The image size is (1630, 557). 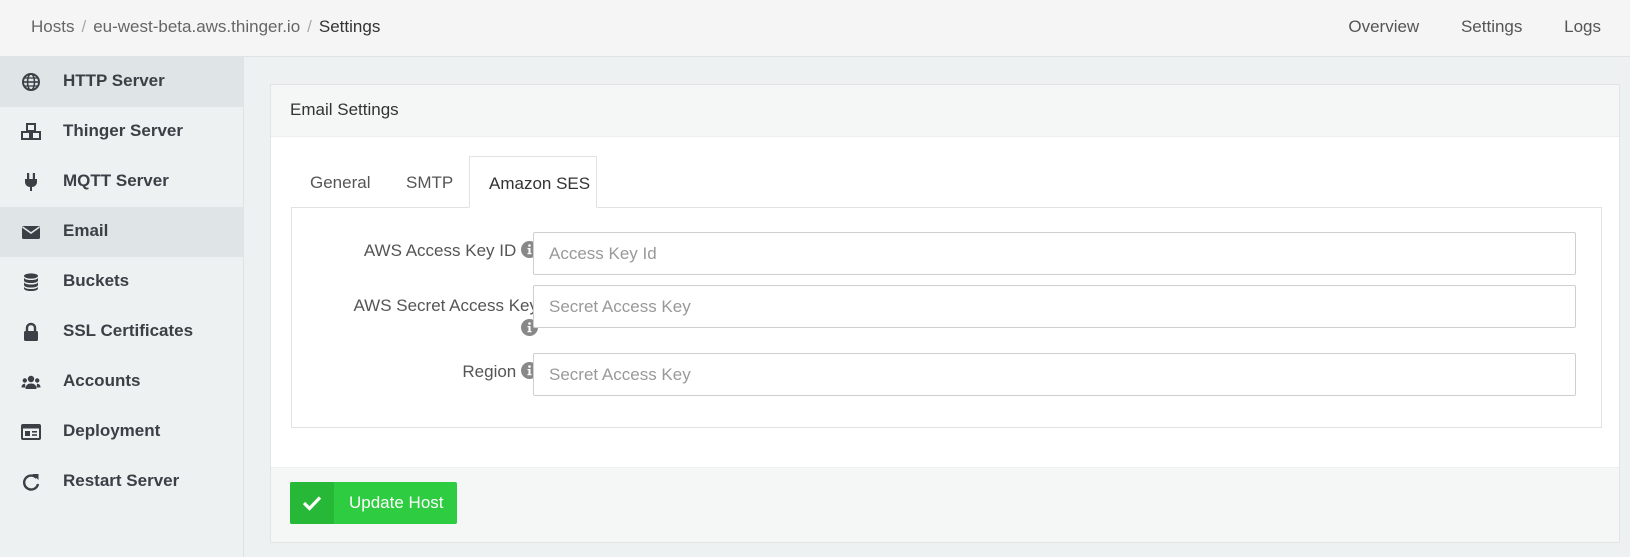 What do you see at coordinates (1582, 26) in the screenshot?
I see `nav-logs: Logs` at bounding box center [1582, 26].